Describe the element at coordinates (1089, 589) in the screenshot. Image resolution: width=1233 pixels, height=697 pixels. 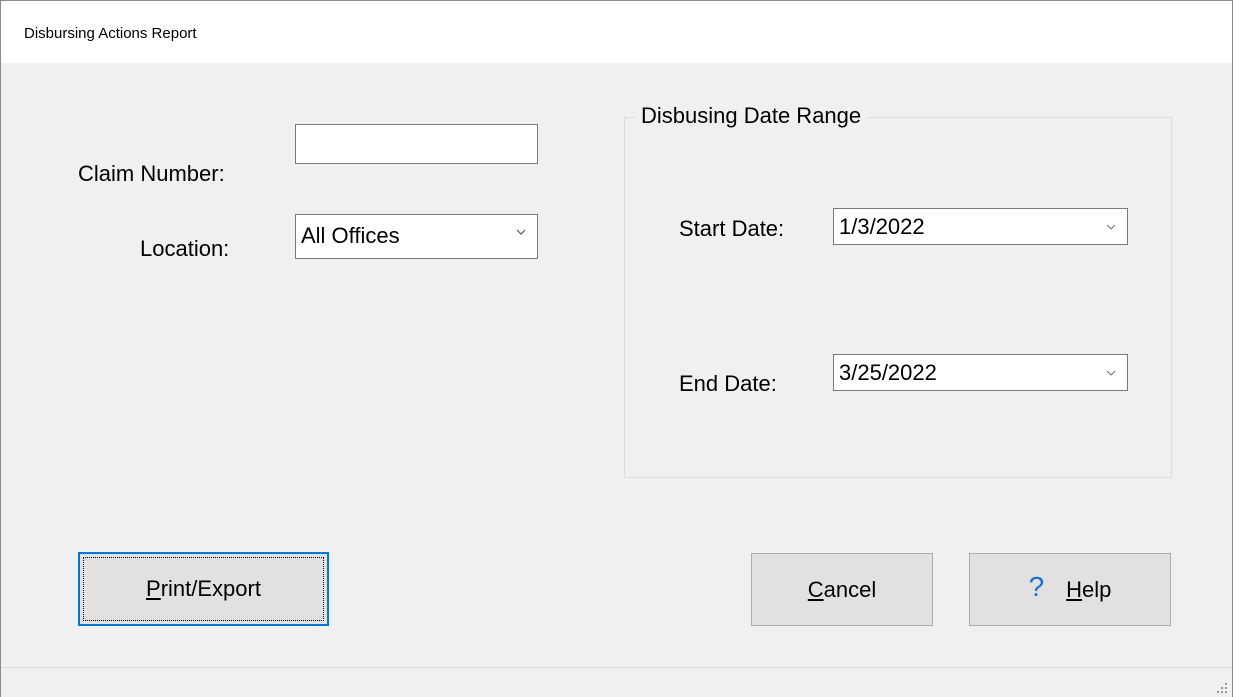
I see `help-label: Help` at that location.